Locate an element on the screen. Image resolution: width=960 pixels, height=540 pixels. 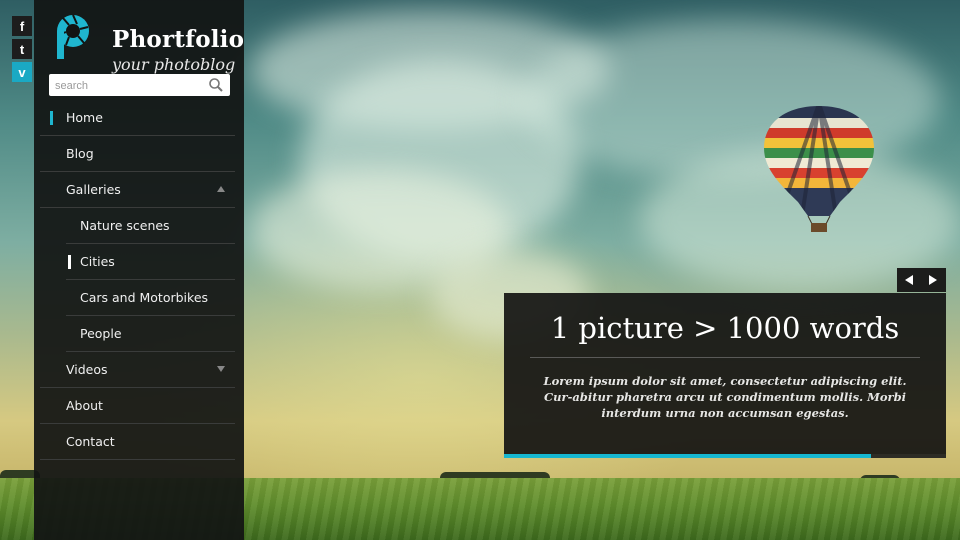
chevron-down-icon is located at coordinates (221, 369).